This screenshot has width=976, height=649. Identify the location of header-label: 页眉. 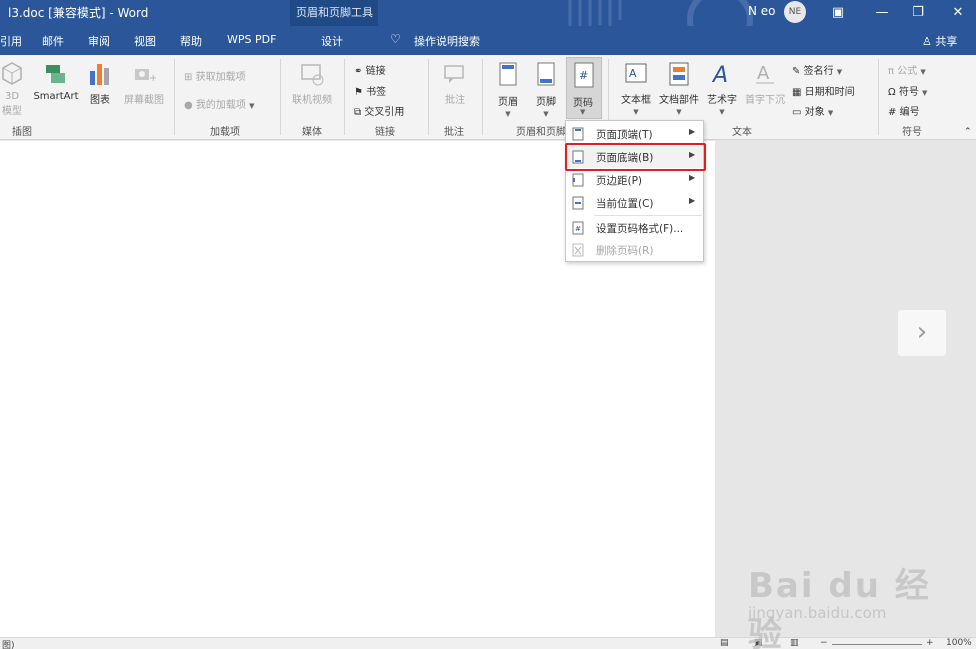
(508, 102).